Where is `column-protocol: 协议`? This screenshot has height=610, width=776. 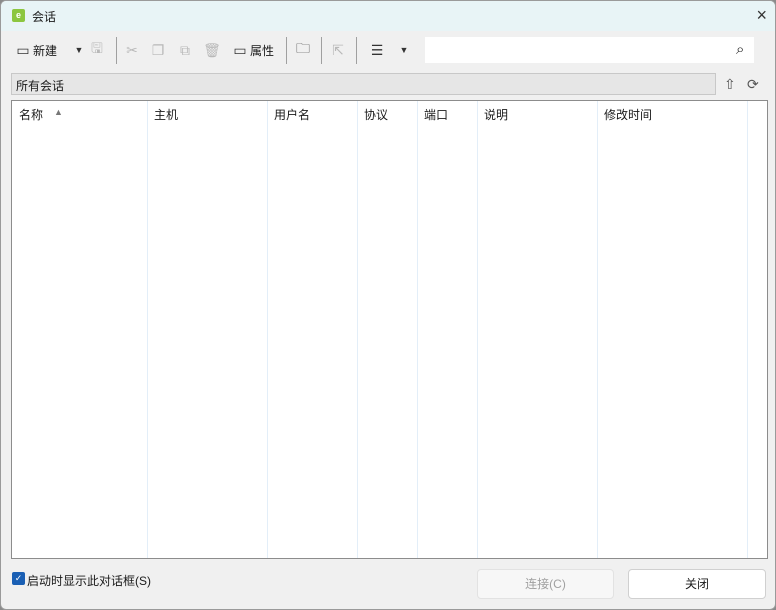
column-protocol: 协议 is located at coordinates (388, 329).